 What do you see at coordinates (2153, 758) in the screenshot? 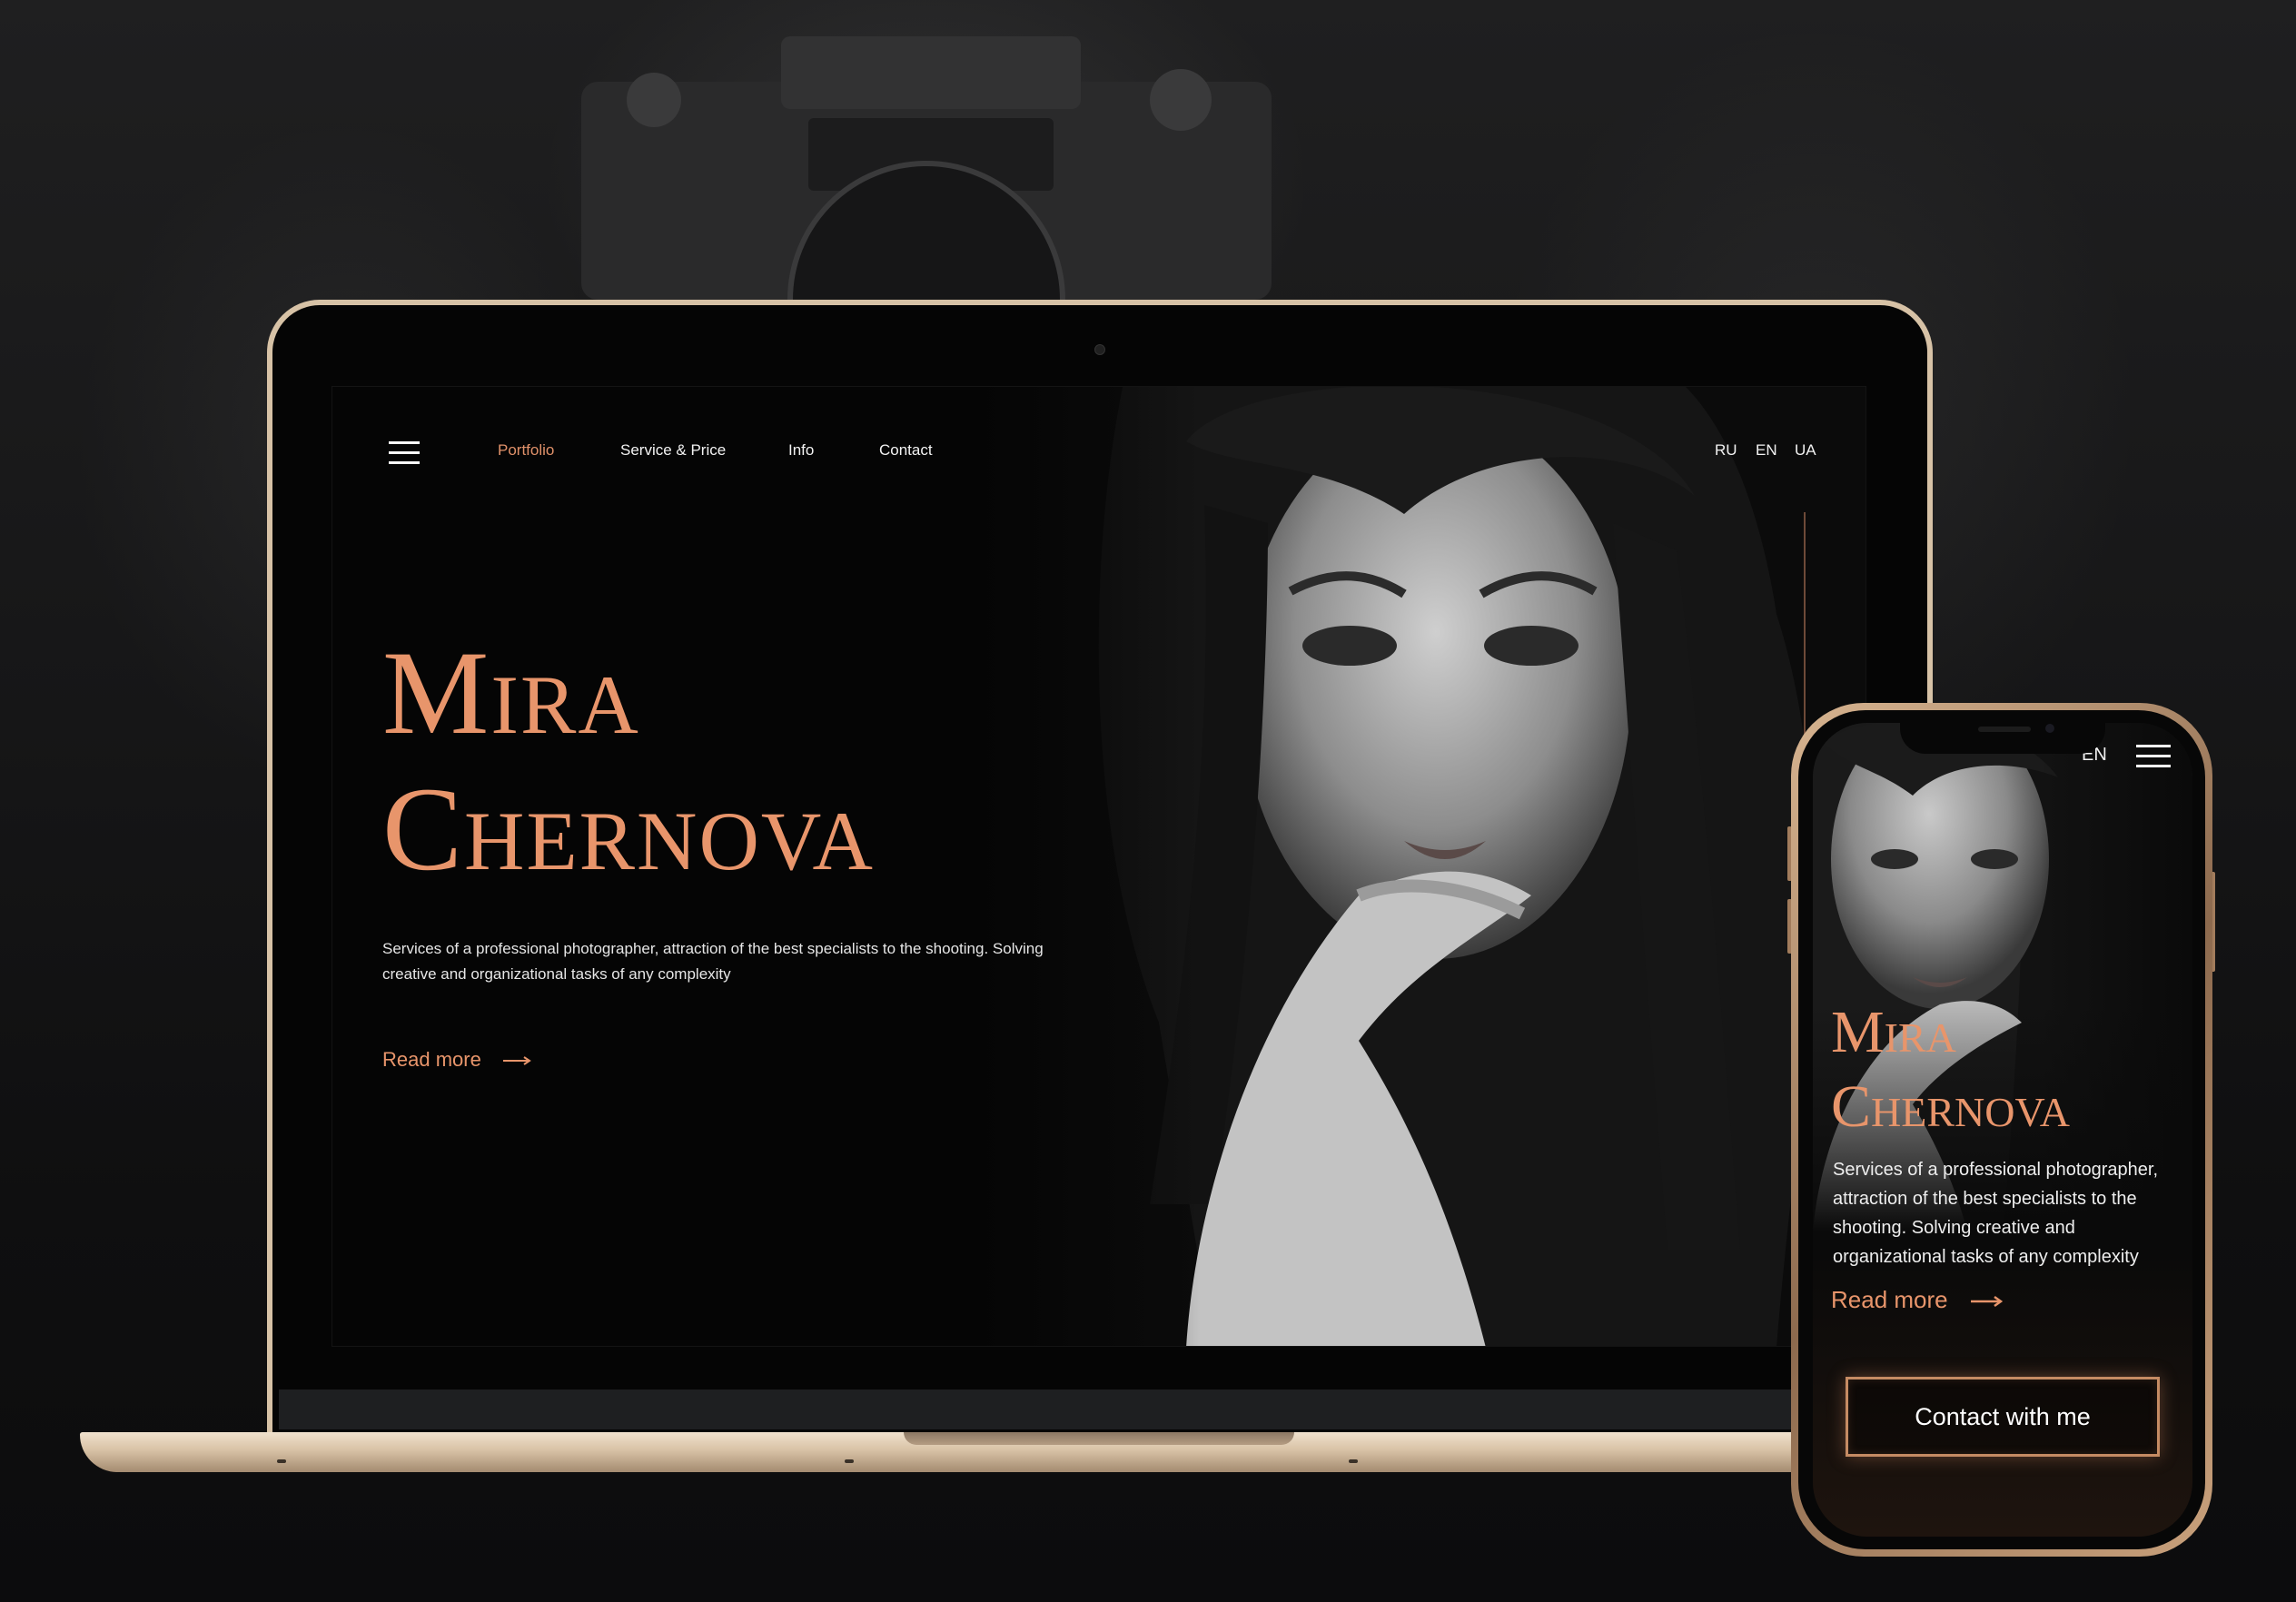
I see `mobile-hamburger-menu-icon` at bounding box center [2153, 758].